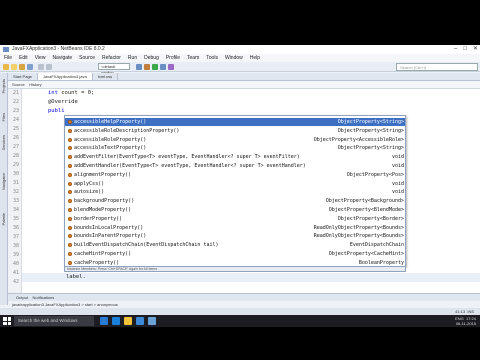 The height and width of the screenshot is (360, 480). I want to click on menu-run: Run, so click(132, 58).